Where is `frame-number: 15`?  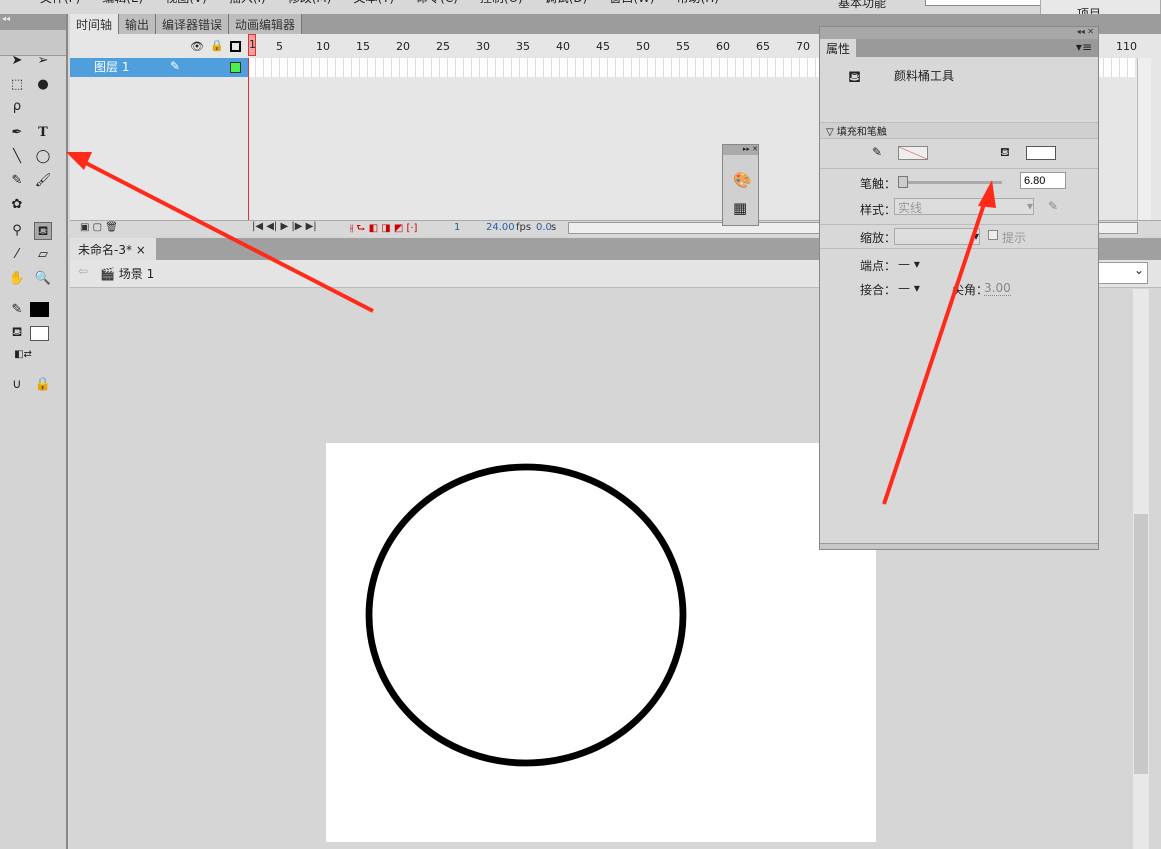 frame-number: 15 is located at coordinates (363, 46).